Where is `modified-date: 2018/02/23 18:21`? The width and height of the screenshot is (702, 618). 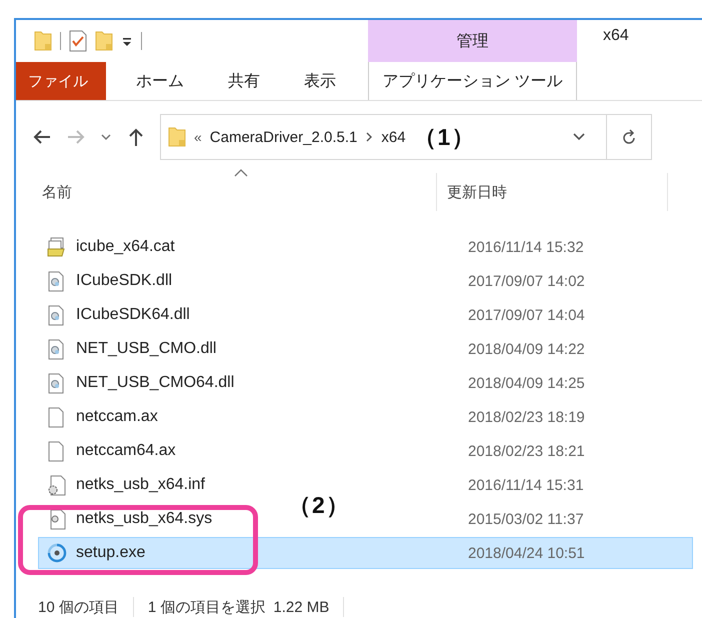 modified-date: 2018/02/23 18:21 is located at coordinates (527, 451).